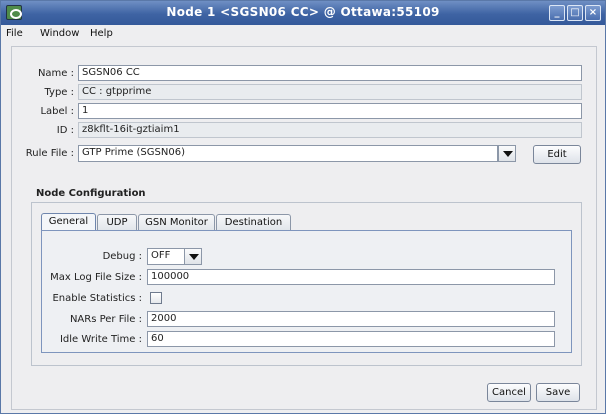  I want to click on tab-udp: UDP, so click(117, 222).